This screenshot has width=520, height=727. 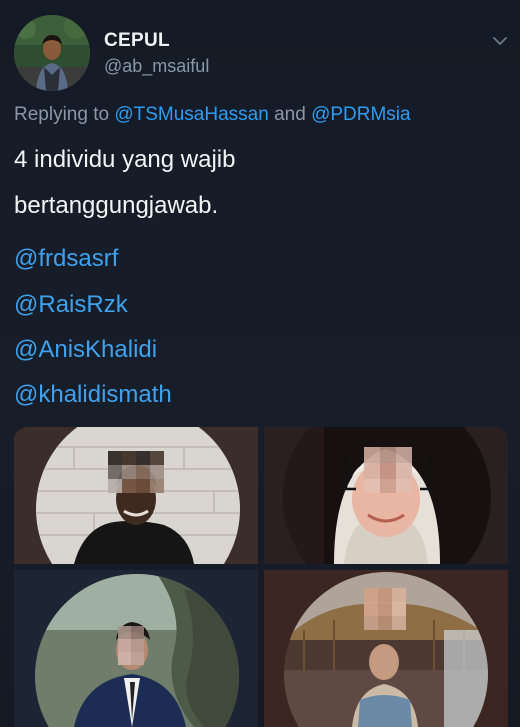 What do you see at coordinates (125, 159) in the screenshot?
I see `tweet-text-line-1: 4 individu yang wajib` at bounding box center [125, 159].